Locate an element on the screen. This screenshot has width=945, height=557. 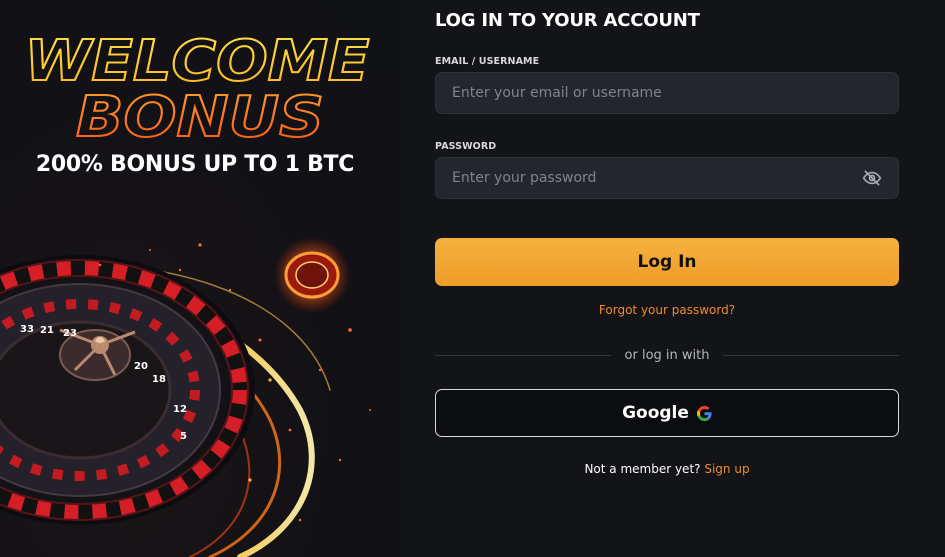
roulette-number: 33 is located at coordinates (27, 329).